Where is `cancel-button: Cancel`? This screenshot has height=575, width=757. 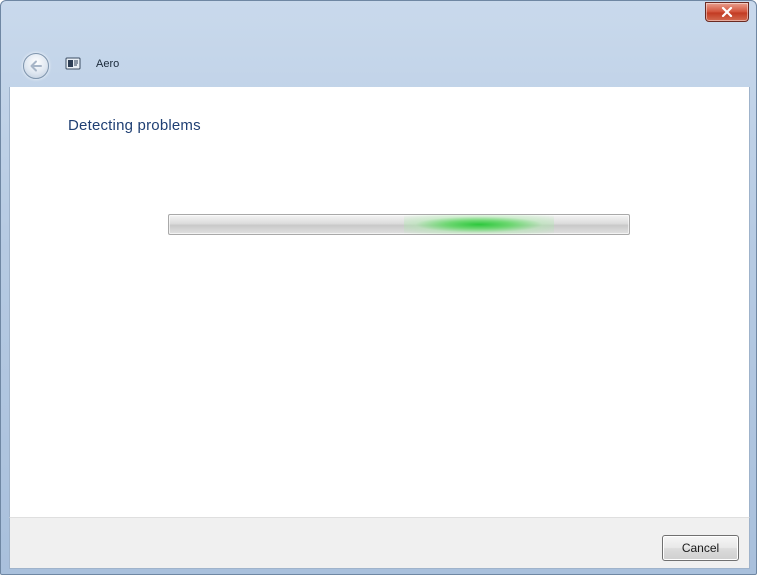 cancel-button: Cancel is located at coordinates (700, 548).